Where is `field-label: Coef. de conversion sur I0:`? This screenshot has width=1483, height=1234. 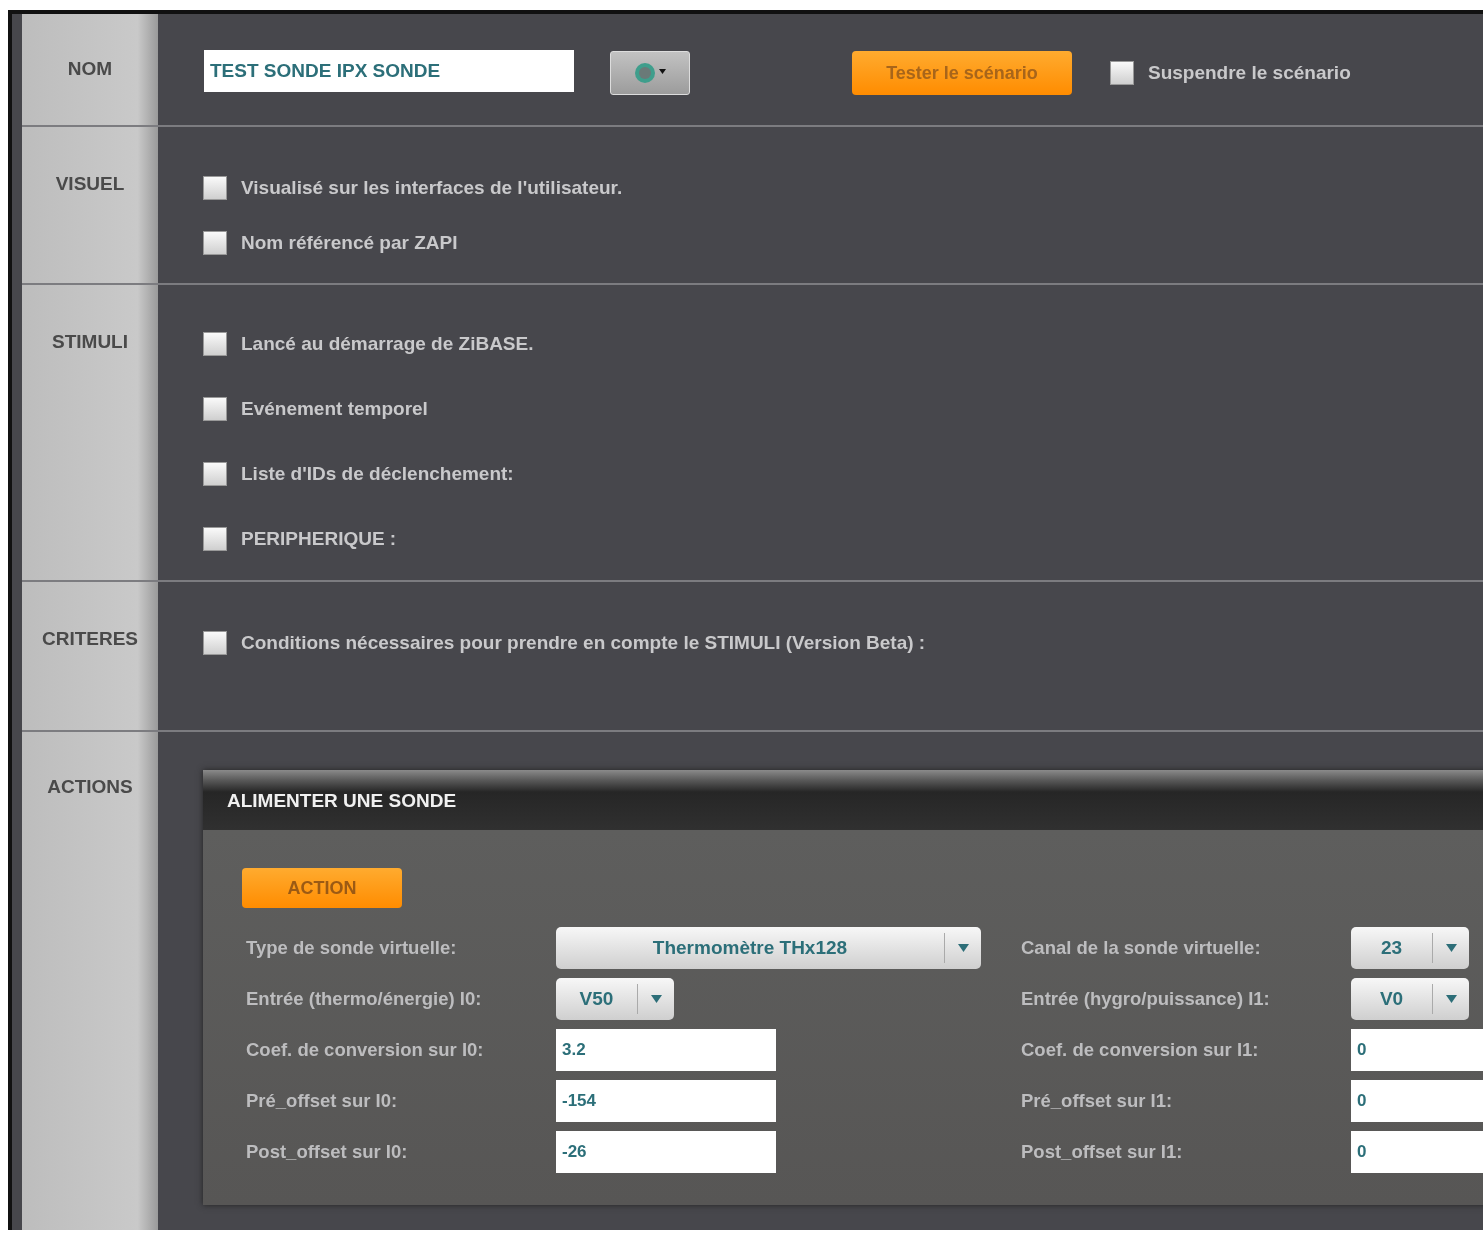 field-label: Coef. de conversion sur I0: is located at coordinates (365, 1049).